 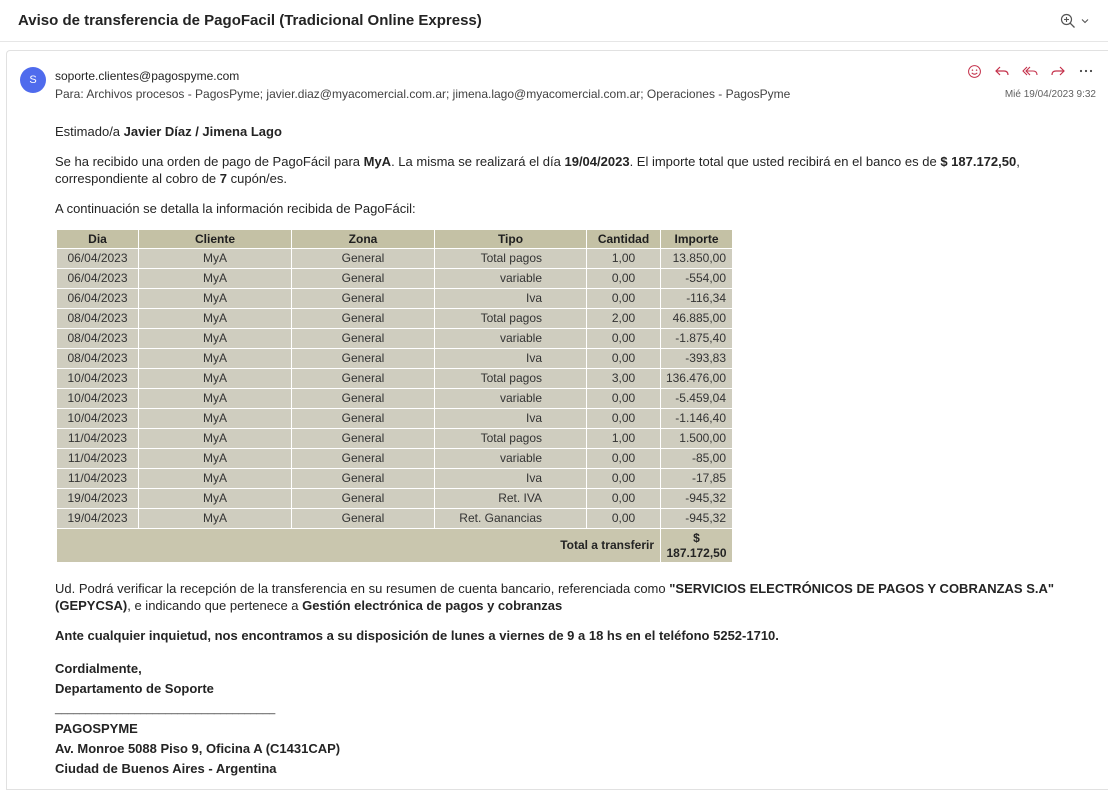 I want to click on table-row: 06/04/2023 MyA General Iva 0,00 -116,34, so click(x=394, y=298).